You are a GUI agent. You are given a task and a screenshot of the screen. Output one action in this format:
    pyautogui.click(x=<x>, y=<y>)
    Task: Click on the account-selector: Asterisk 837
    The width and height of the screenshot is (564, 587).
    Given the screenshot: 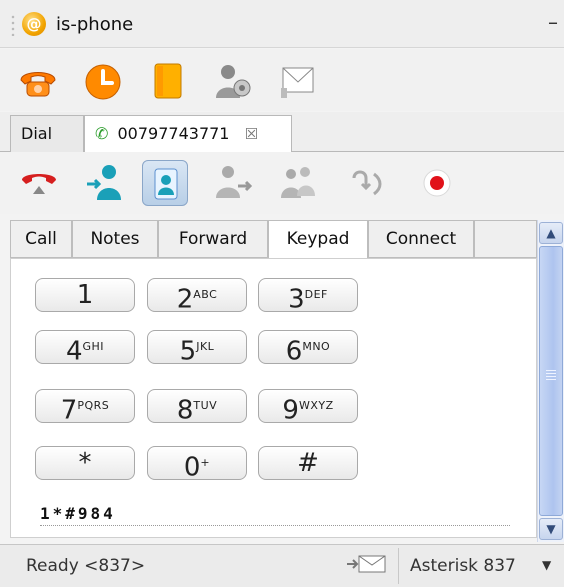 What is the action you would take?
    pyautogui.click(x=463, y=566)
    